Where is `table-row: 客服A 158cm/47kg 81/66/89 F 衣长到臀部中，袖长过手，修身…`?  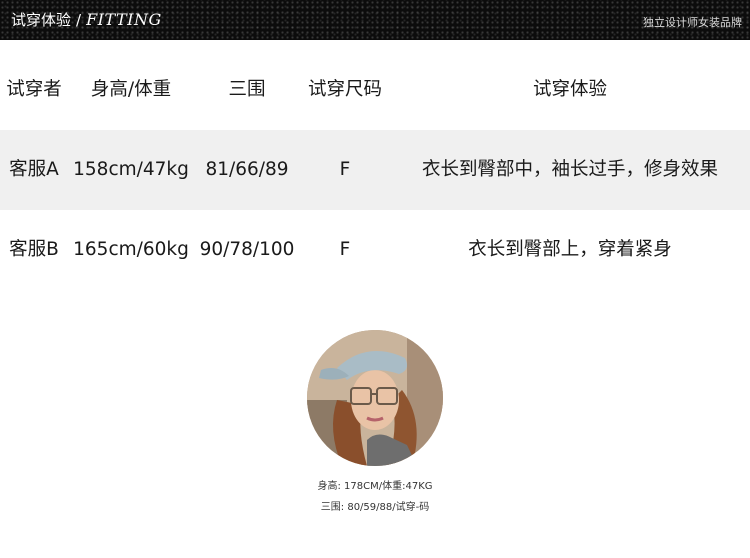 table-row: 客服A 158cm/47kg 81/66/89 F 衣长到臀部中，袖长过手，修身… is located at coordinates (375, 170).